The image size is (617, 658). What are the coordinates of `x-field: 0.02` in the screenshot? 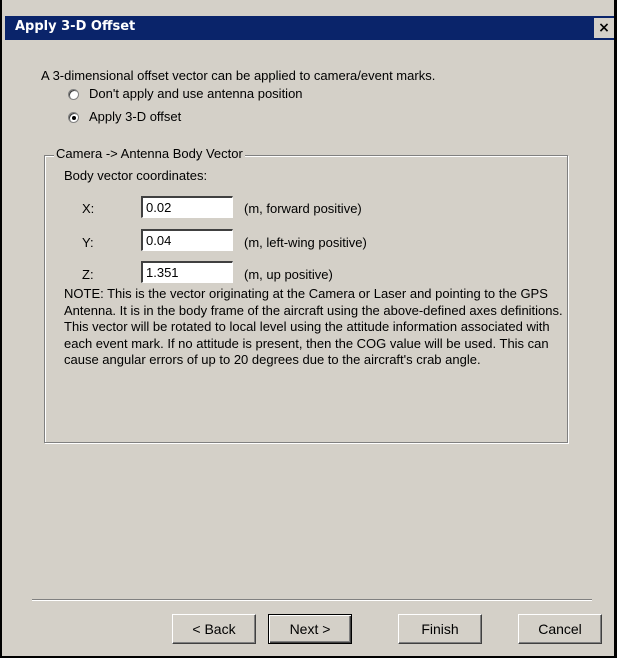 It's located at (187, 207).